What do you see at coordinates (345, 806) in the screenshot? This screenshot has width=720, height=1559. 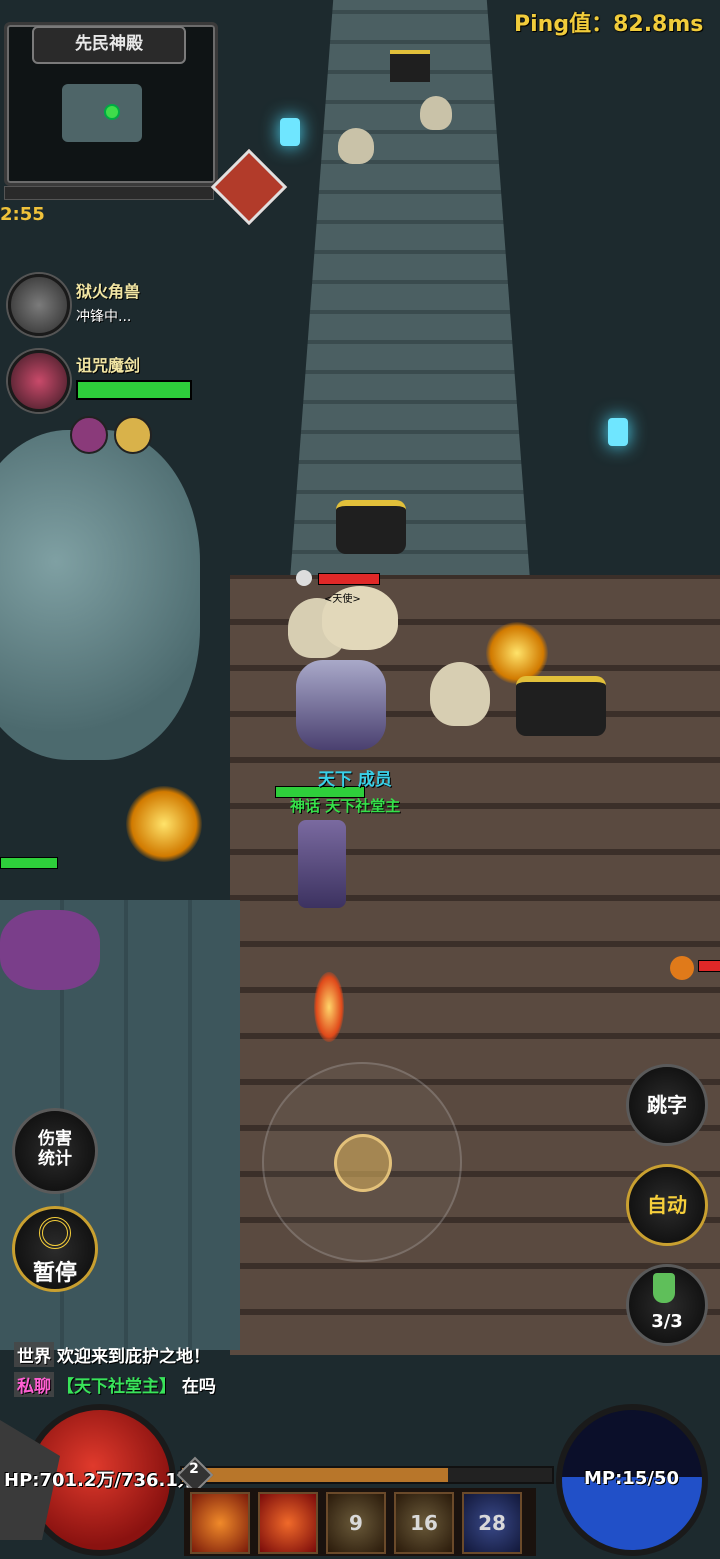 I see `player-title: 神话 天下社堂主` at bounding box center [345, 806].